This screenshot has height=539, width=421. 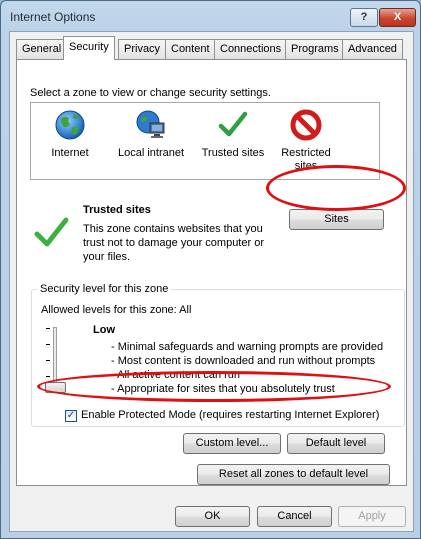 I want to click on help-button: ?, so click(x=364, y=17).